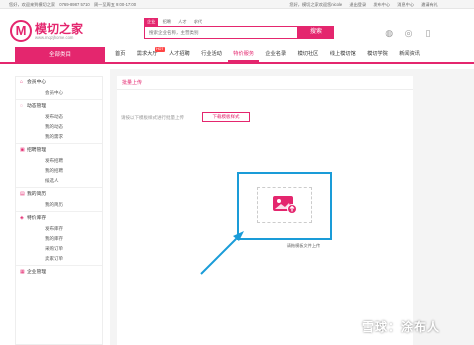  Describe the element at coordinates (316, 4) in the screenshot. I see `welcome-text: 您好，模切之家欢迎您nicole` at that location.